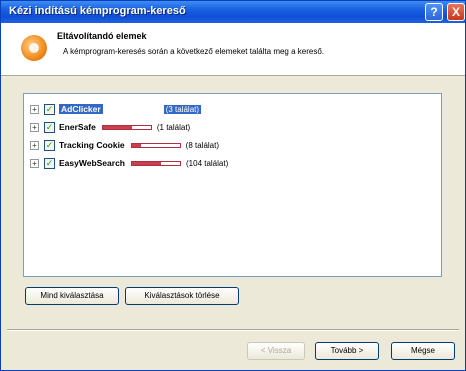 The width and height of the screenshot is (466, 371). I want to click on help-button: ?, so click(434, 12).